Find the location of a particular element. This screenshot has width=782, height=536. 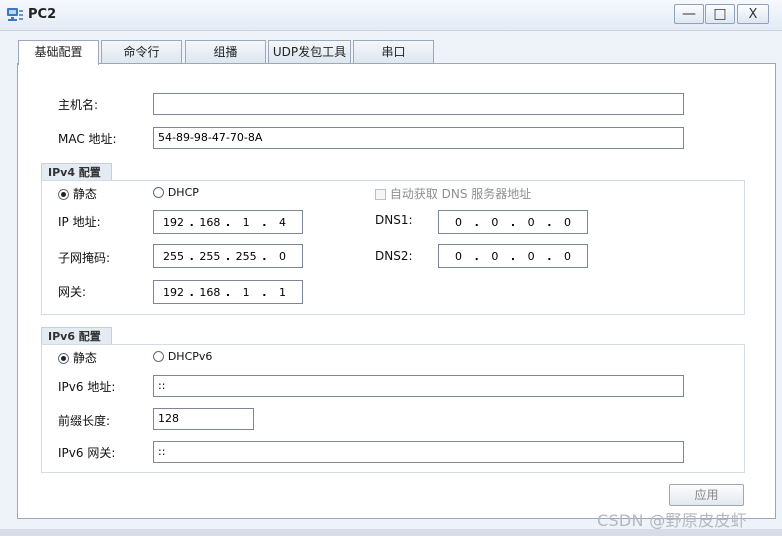

ipv4-static-radio is located at coordinates (63, 194).